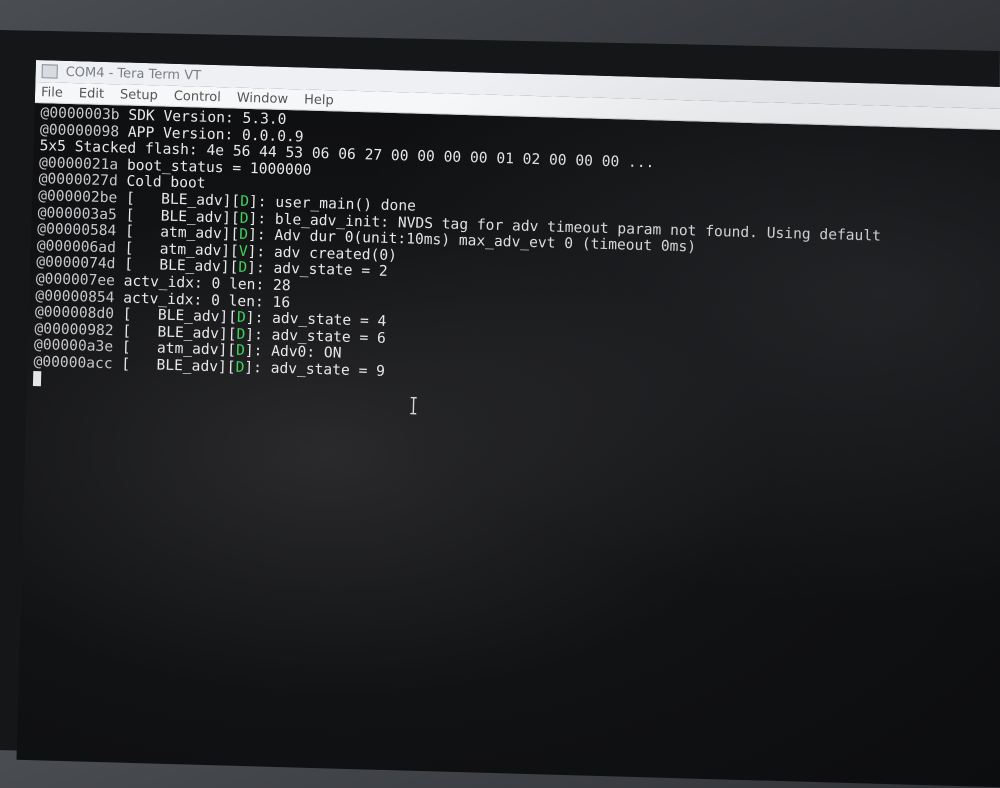  Describe the element at coordinates (73, 362) in the screenshot. I see `log-address: @00000acc` at that location.